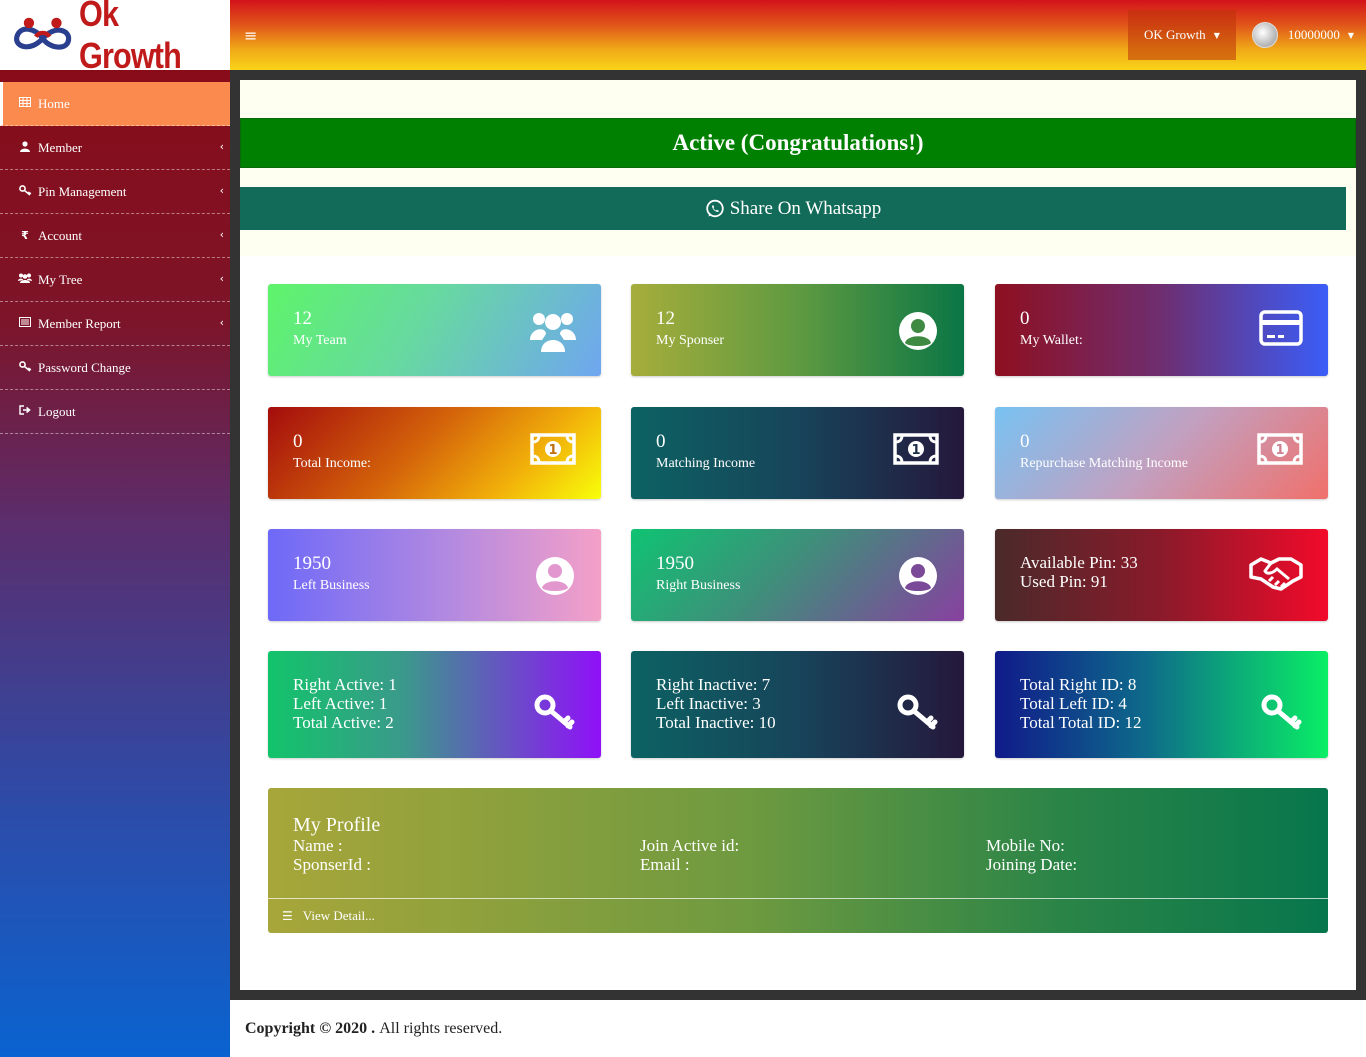  Describe the element at coordinates (250, 35) in the screenshot. I see `bars-icon: ≡` at that location.